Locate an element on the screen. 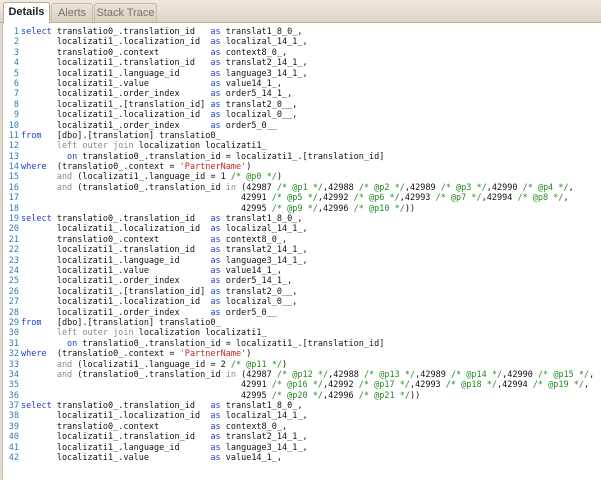 The height and width of the screenshot is (480, 601). line-number: 15 is located at coordinates (13, 177).